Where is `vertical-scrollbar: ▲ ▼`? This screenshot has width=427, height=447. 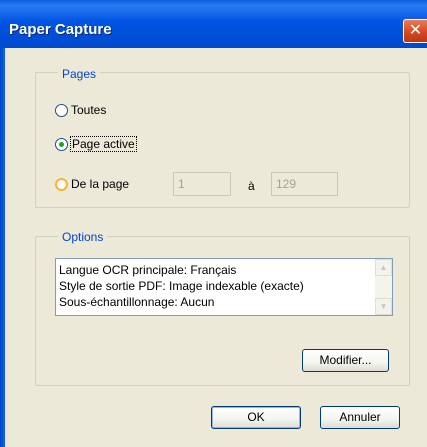
vertical-scrollbar: ▲ ▼ is located at coordinates (383, 287).